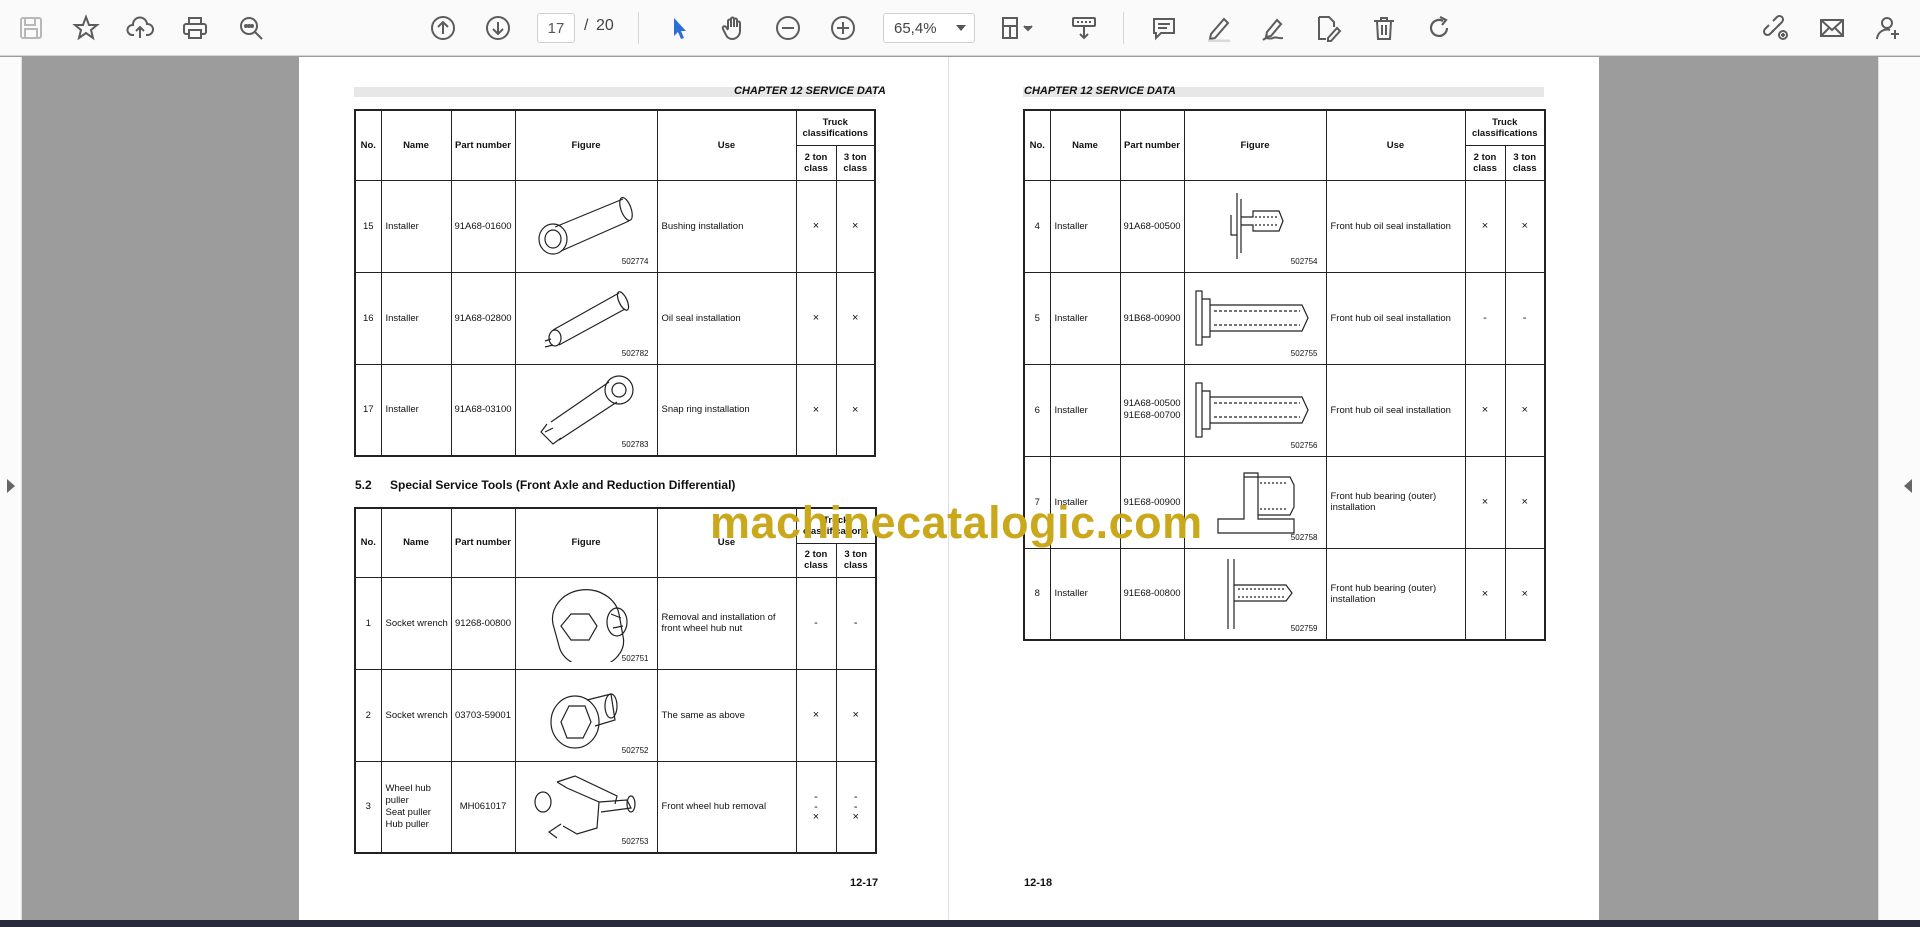 Image resolution: width=1920 pixels, height=927 pixels. Describe the element at coordinates (498, 28) in the screenshot. I see `page-down-icon` at that location.